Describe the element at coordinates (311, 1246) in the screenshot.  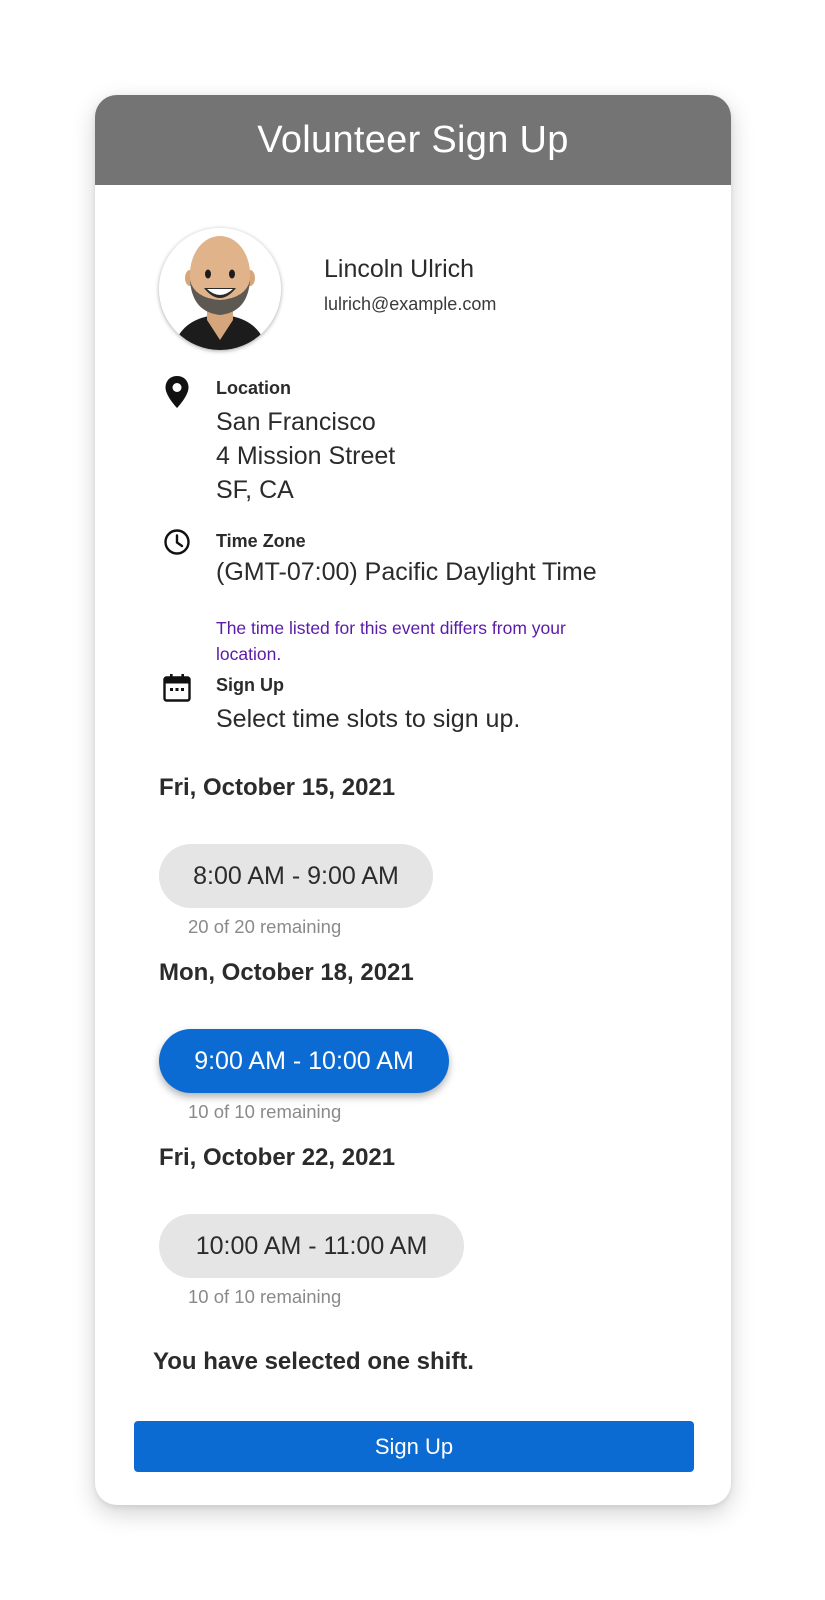
I see `time-slot-button: 10:00 AM - 11:00 AM` at that location.